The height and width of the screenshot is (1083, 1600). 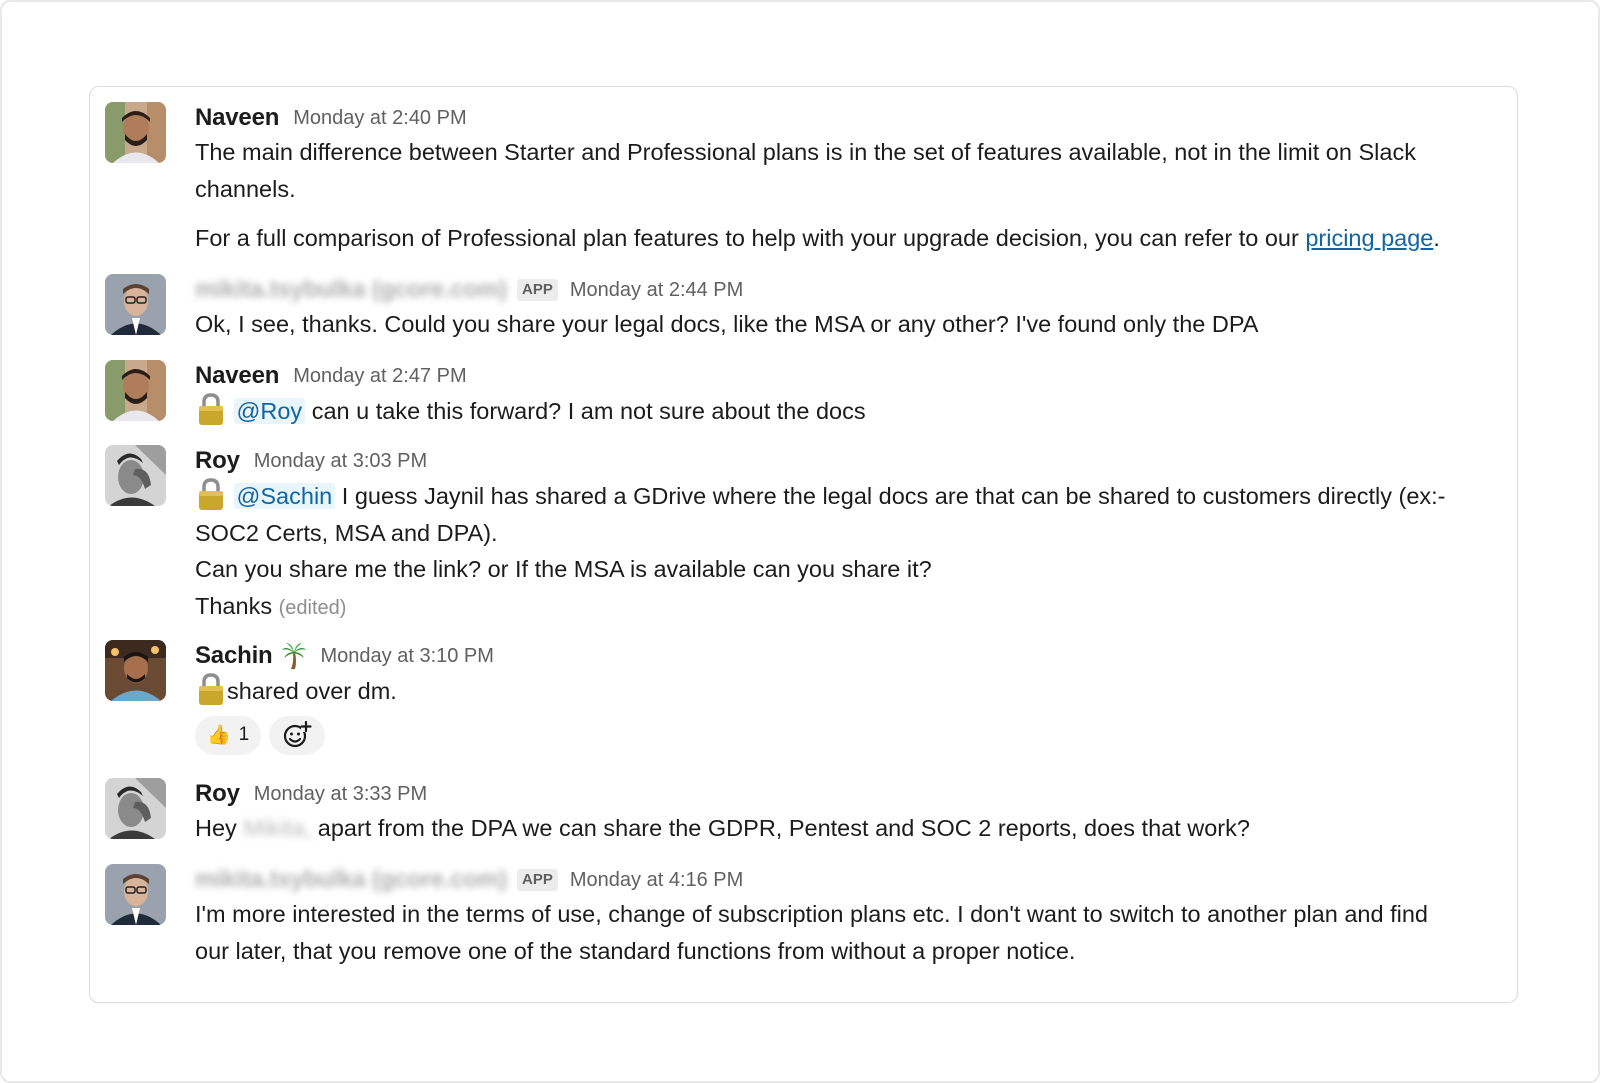 What do you see at coordinates (407, 656) in the screenshot?
I see `timestamp: Monday at 3:10 PM` at bounding box center [407, 656].